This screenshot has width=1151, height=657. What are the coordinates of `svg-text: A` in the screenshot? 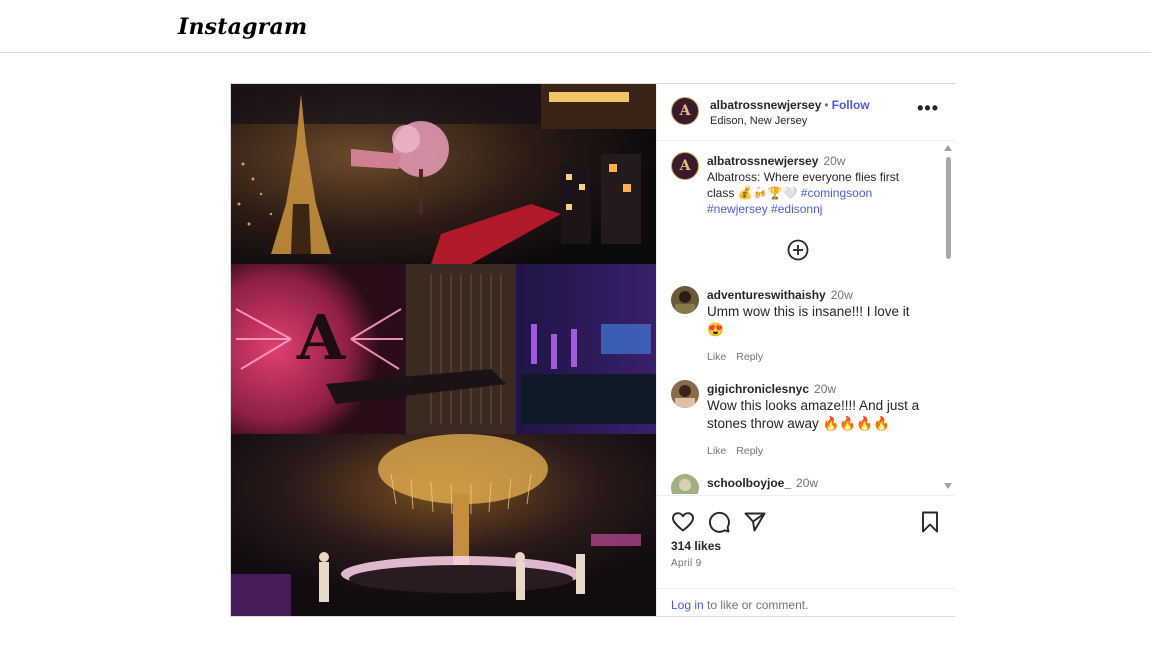 It's located at (321, 337).